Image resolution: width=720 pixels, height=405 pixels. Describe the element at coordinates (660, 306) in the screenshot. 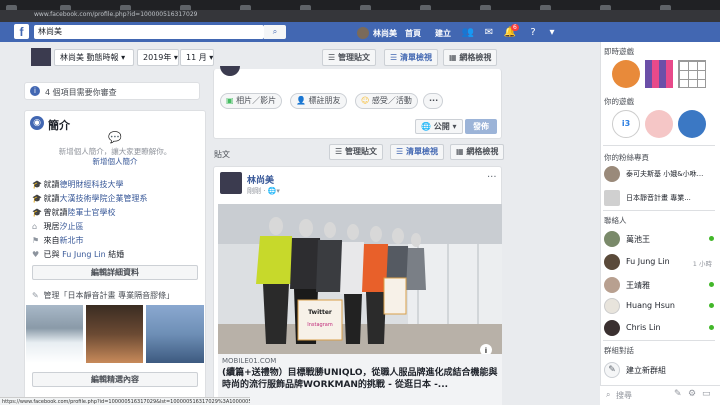

I see `contact-item: Huang Hsun` at that location.